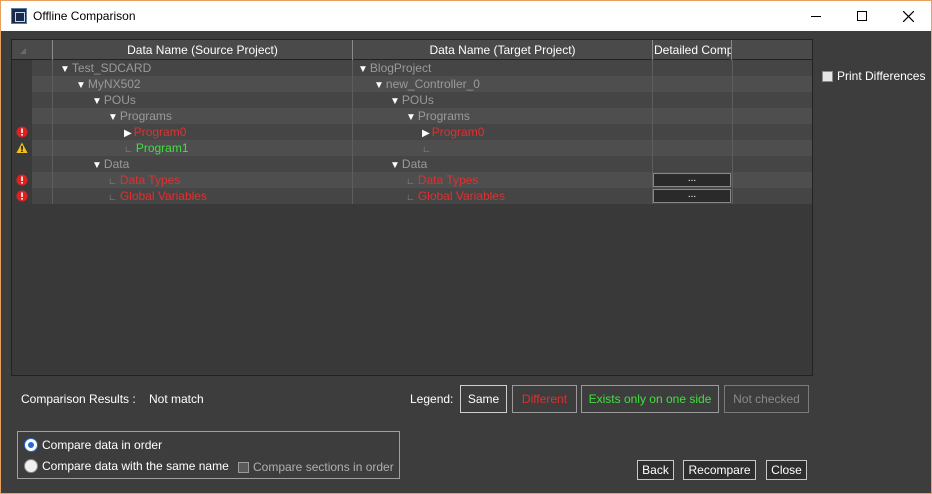  What do you see at coordinates (438, 116) in the screenshot?
I see `target-cell: ▼ Programs` at bounding box center [438, 116].